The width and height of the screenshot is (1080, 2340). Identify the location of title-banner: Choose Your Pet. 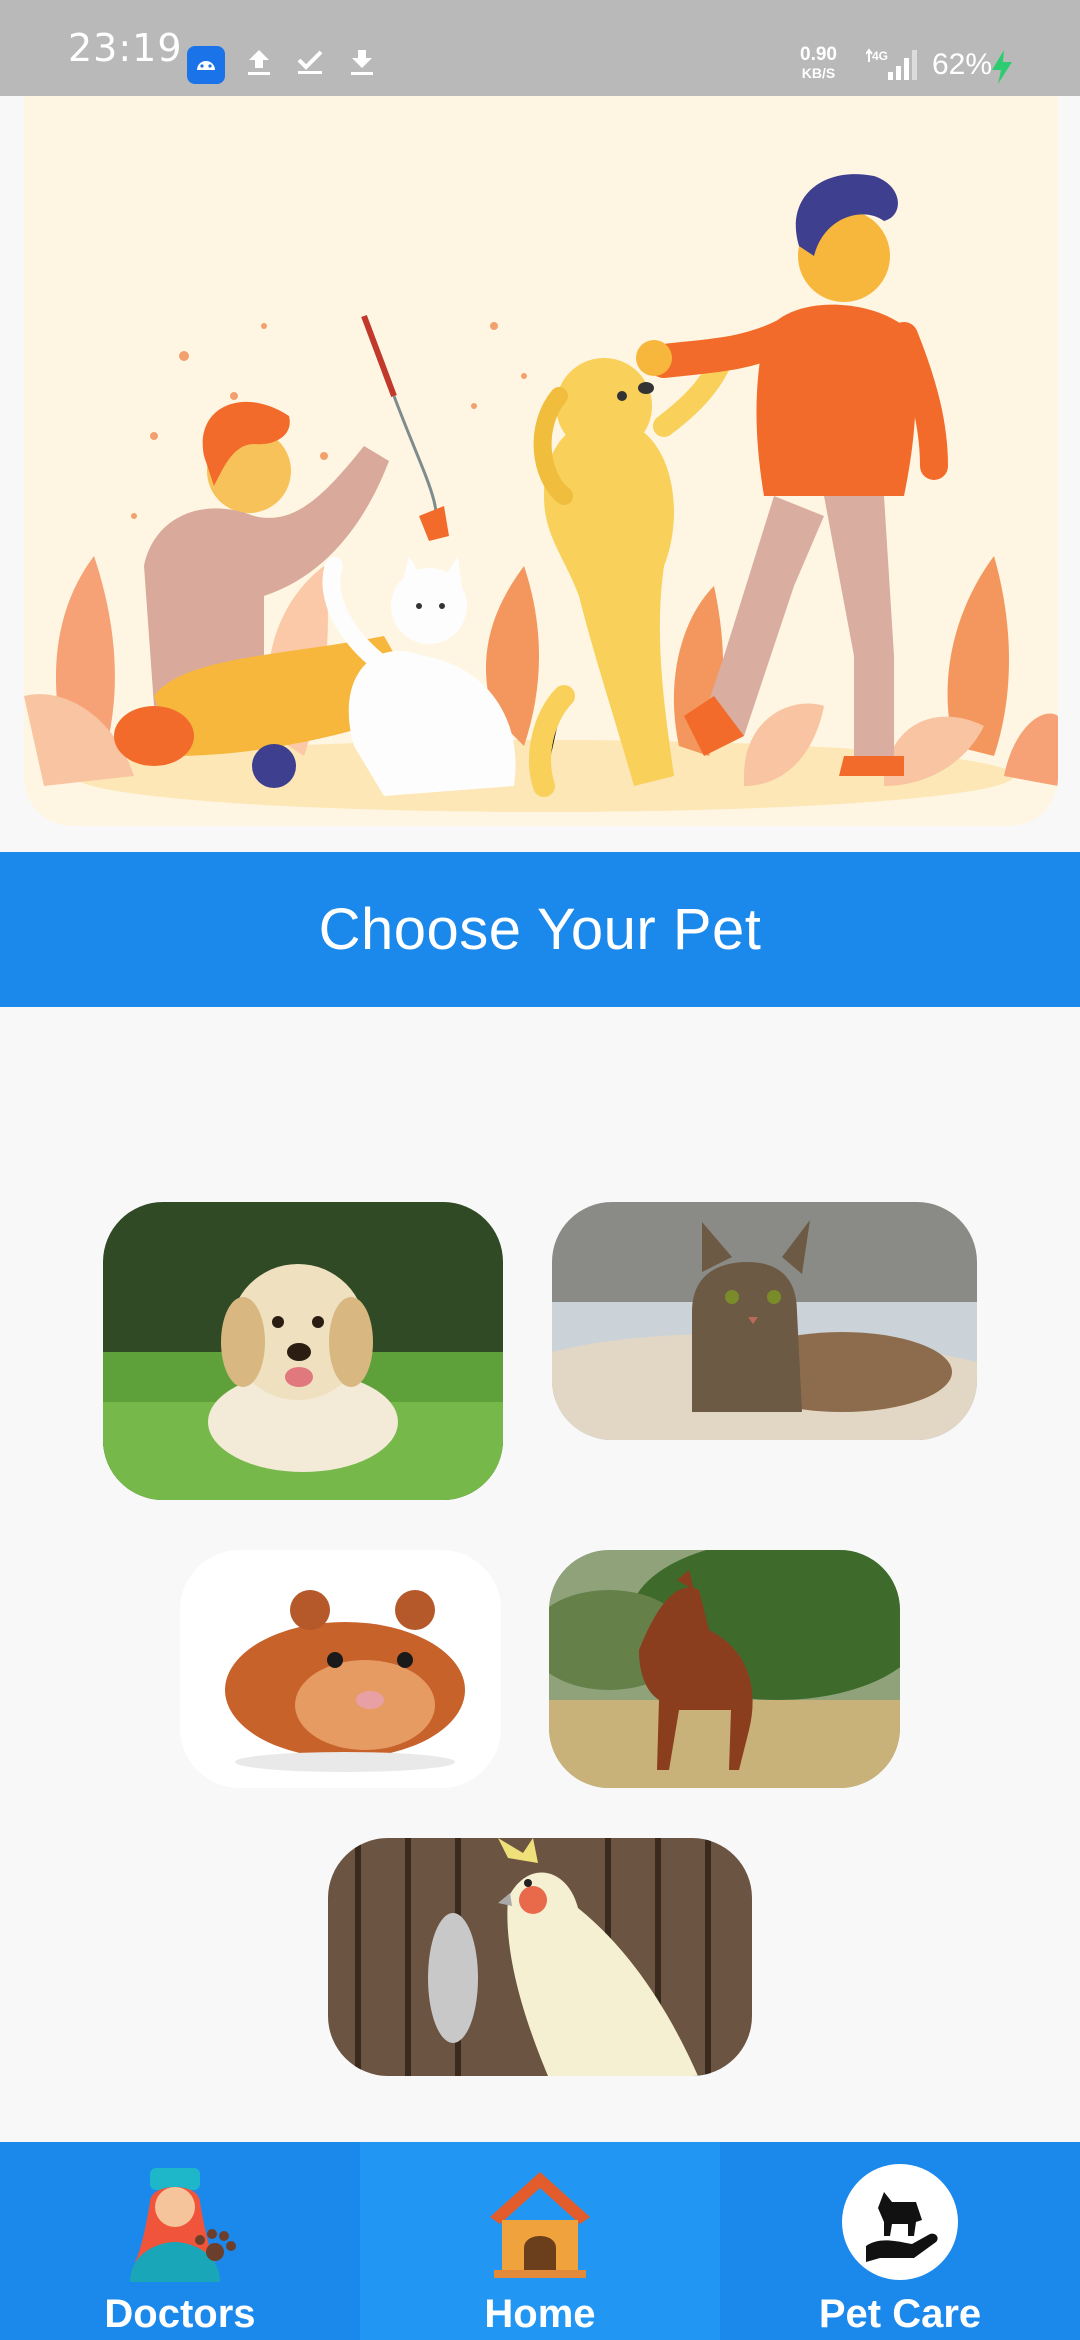
(540, 929).